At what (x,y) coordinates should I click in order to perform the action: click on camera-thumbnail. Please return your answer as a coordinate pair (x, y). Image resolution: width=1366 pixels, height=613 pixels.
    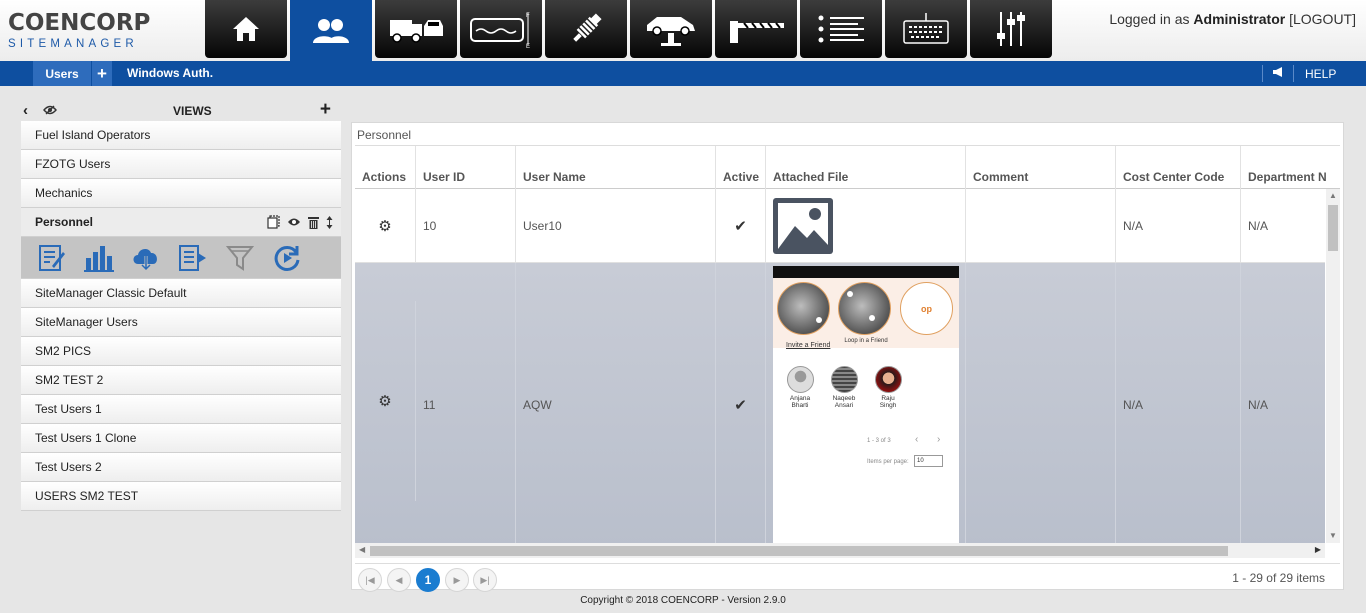
    Looking at the image, I should click on (803, 308).